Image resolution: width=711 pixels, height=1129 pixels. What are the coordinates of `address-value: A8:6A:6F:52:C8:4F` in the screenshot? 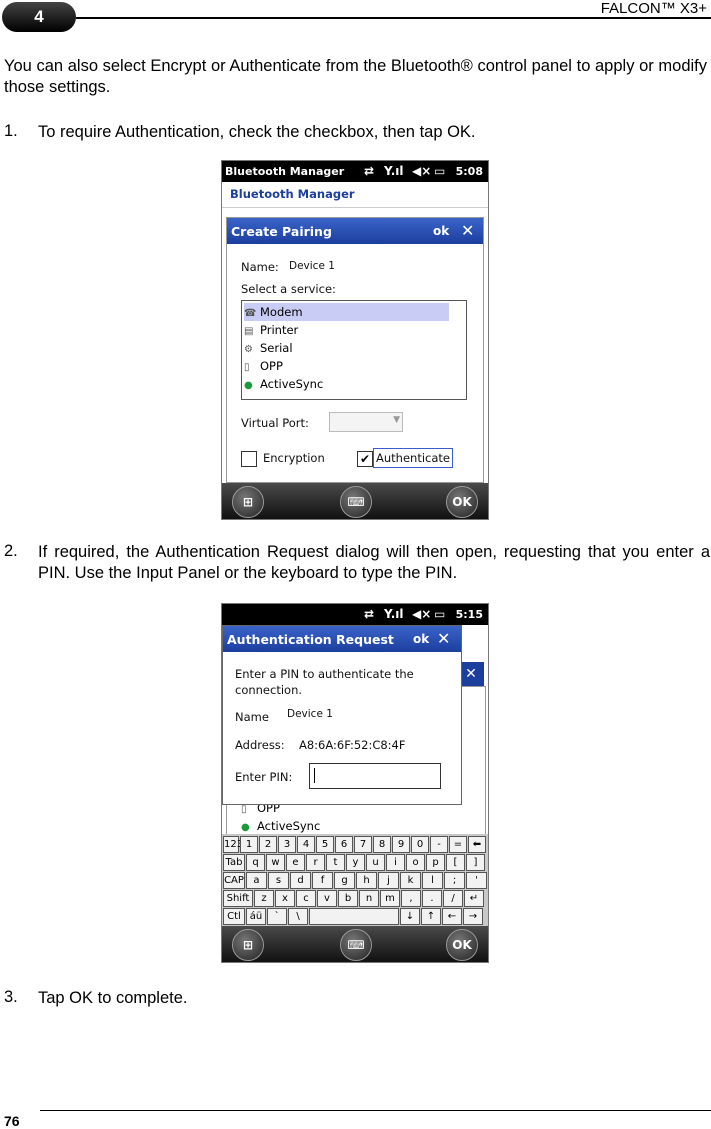 It's located at (352, 745).